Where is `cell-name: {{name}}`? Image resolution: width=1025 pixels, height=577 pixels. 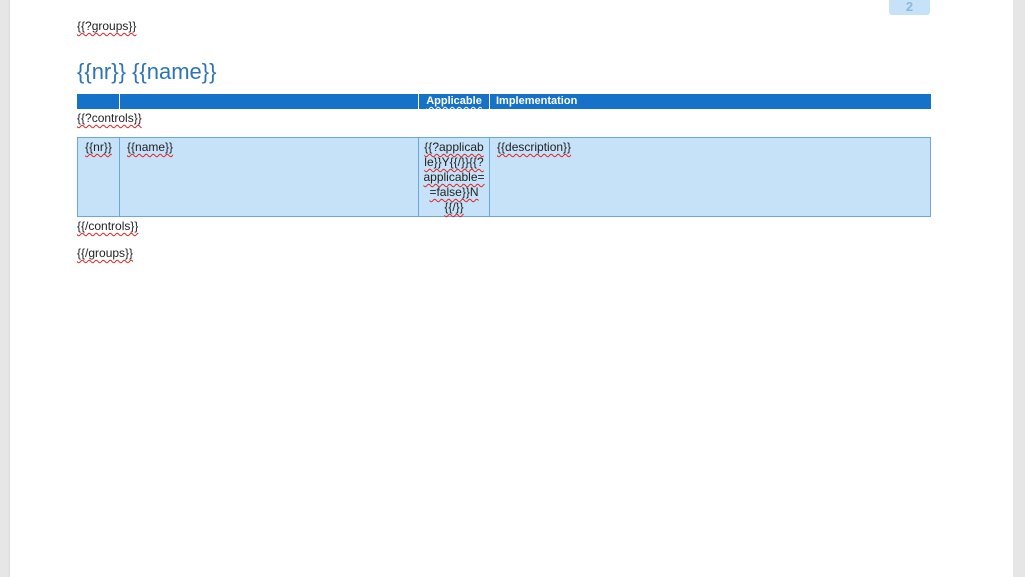 cell-name: {{name}} is located at coordinates (269, 177).